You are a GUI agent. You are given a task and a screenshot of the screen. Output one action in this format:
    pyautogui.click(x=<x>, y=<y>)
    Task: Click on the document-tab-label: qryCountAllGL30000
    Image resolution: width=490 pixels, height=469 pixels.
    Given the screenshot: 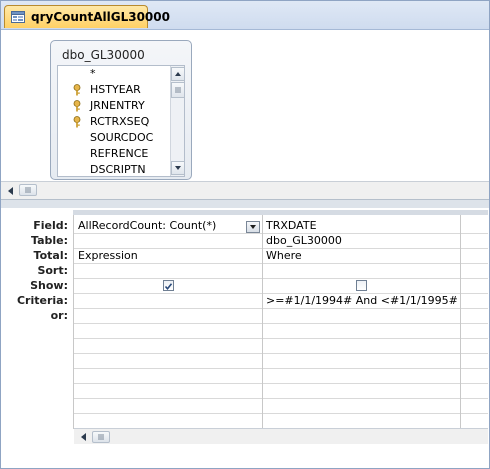 What is the action you would take?
    pyautogui.click(x=100, y=17)
    